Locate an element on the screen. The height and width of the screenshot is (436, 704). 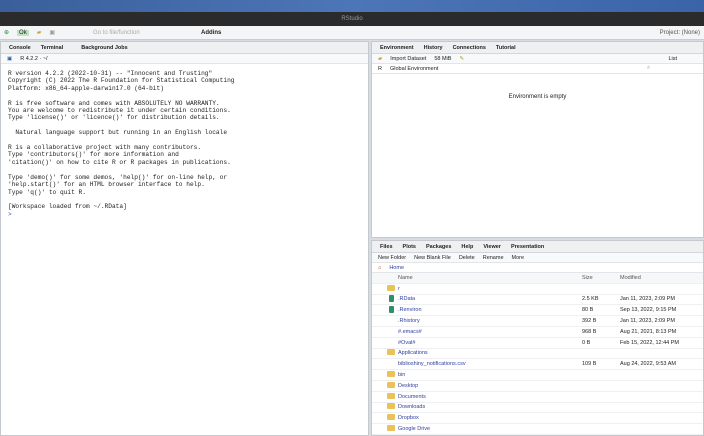
file-name: Dropbox is located at coordinates (490, 418).